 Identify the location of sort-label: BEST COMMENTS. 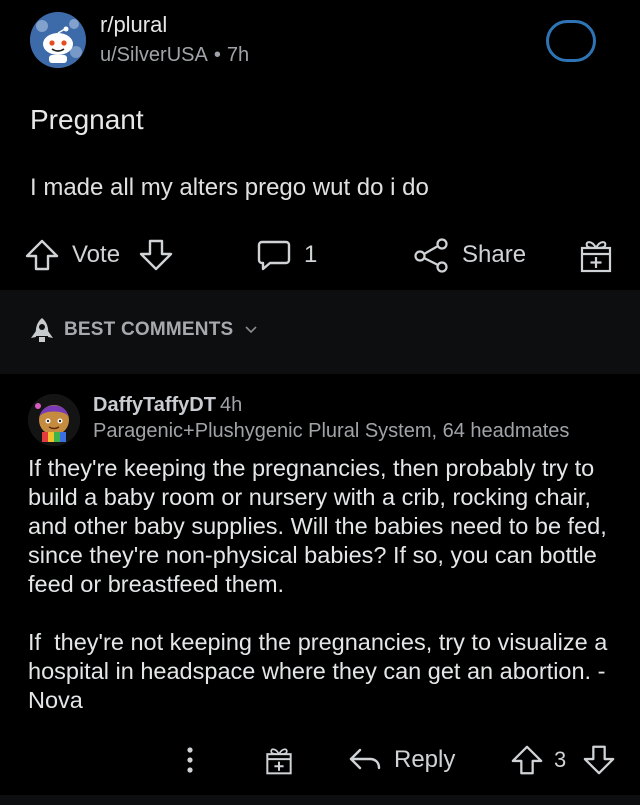
(149, 329).